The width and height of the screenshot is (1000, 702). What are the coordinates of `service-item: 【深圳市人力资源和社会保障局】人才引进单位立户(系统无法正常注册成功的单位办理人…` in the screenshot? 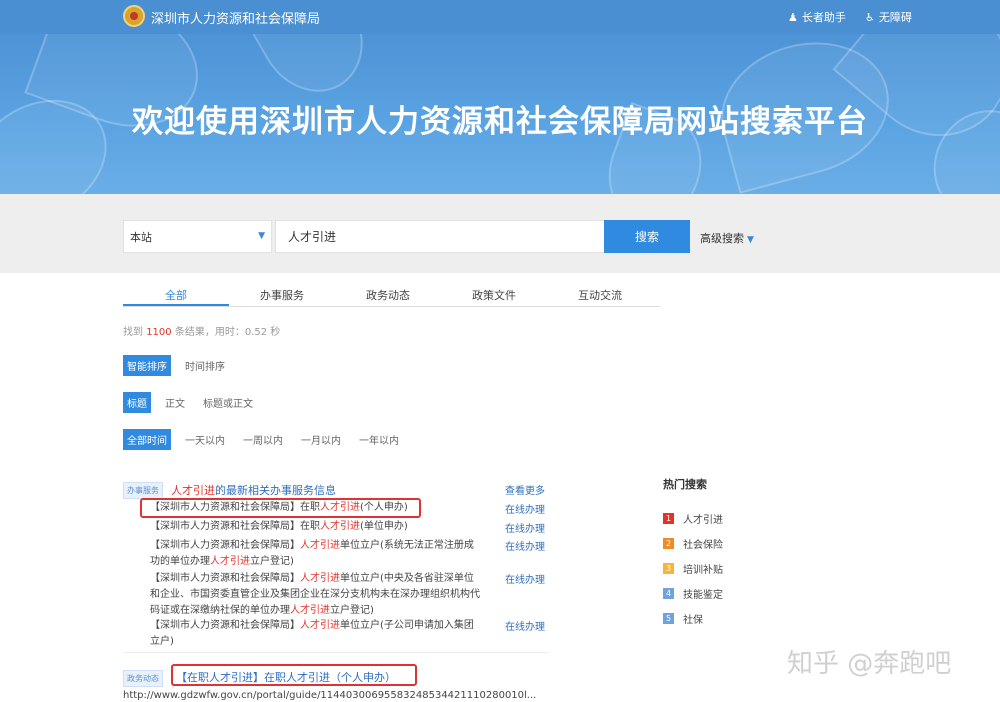 It's located at (315, 554).